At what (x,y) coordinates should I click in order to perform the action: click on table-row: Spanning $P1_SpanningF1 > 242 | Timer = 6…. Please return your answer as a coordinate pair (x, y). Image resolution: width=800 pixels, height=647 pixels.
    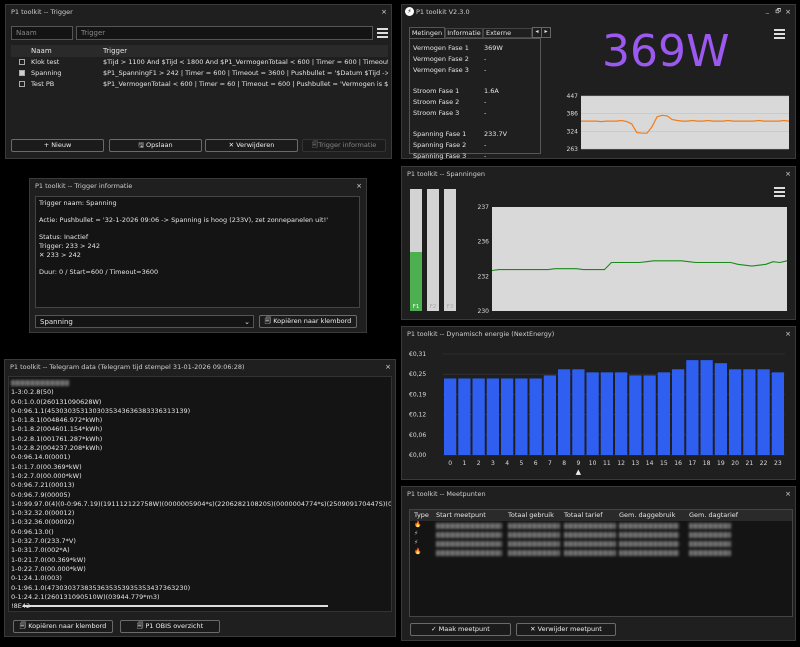
    Looking at the image, I should click on (199, 73).